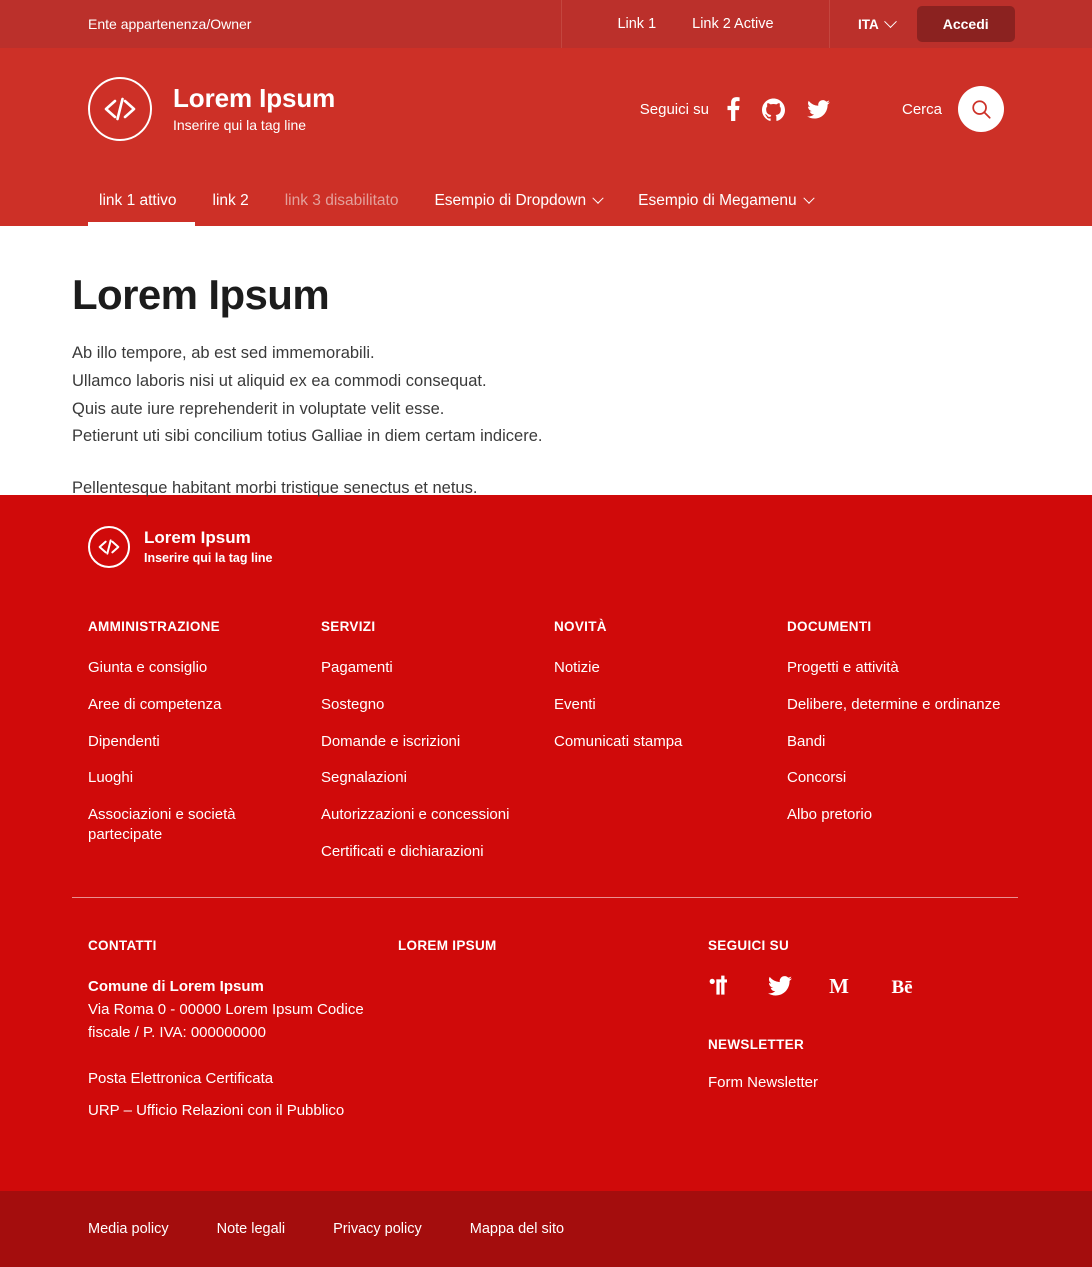  Describe the element at coordinates (437, 705) in the screenshot. I see `footer-link: Sostegno` at that location.